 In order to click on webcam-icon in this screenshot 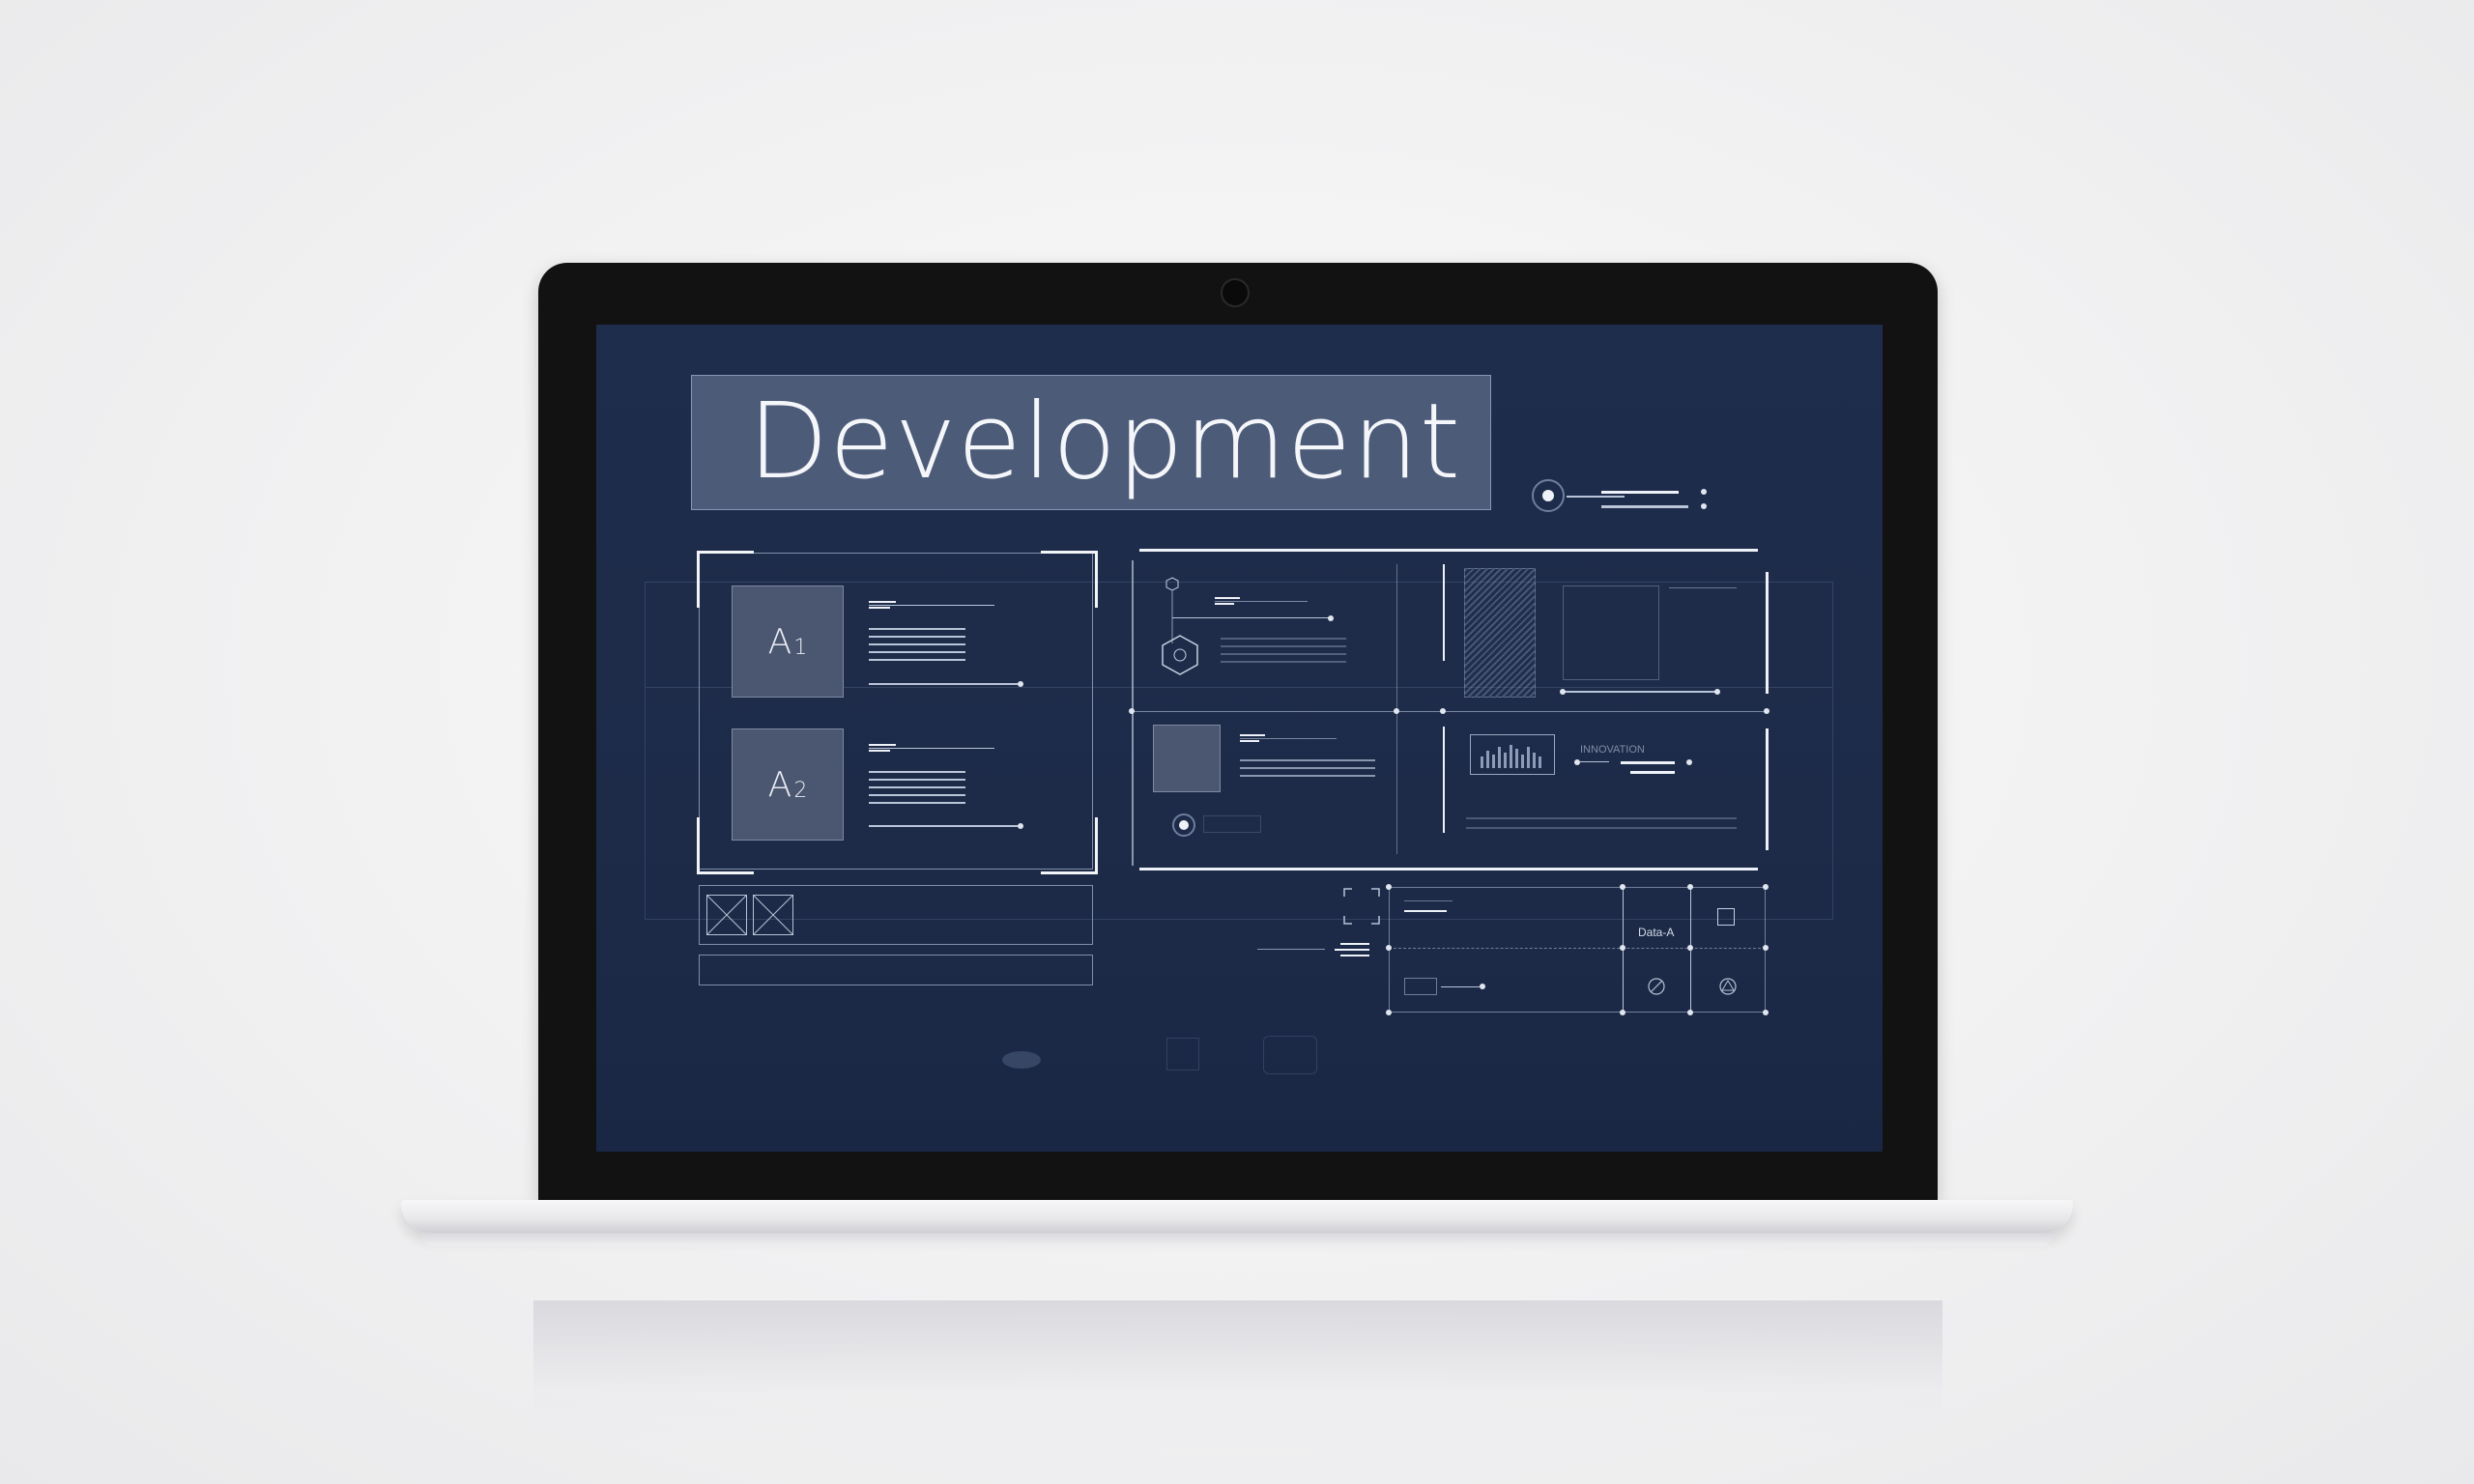, I will do `click(1235, 292)`.